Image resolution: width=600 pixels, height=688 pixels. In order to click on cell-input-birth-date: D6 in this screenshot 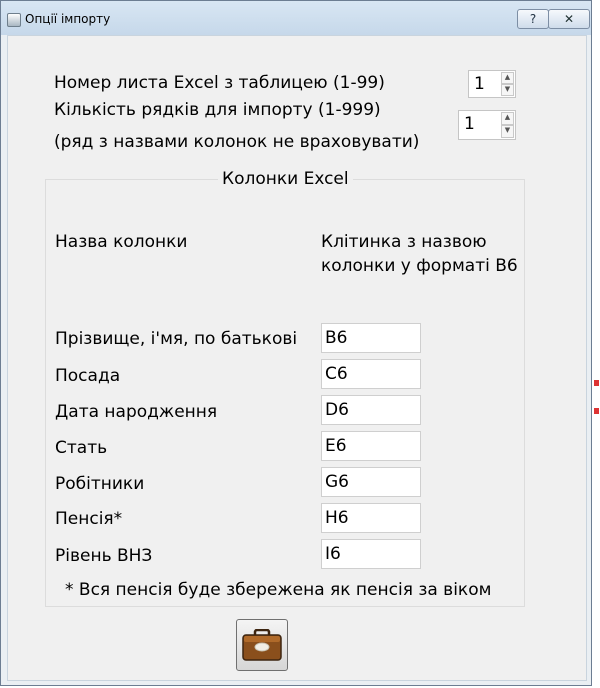, I will do `click(371, 410)`.